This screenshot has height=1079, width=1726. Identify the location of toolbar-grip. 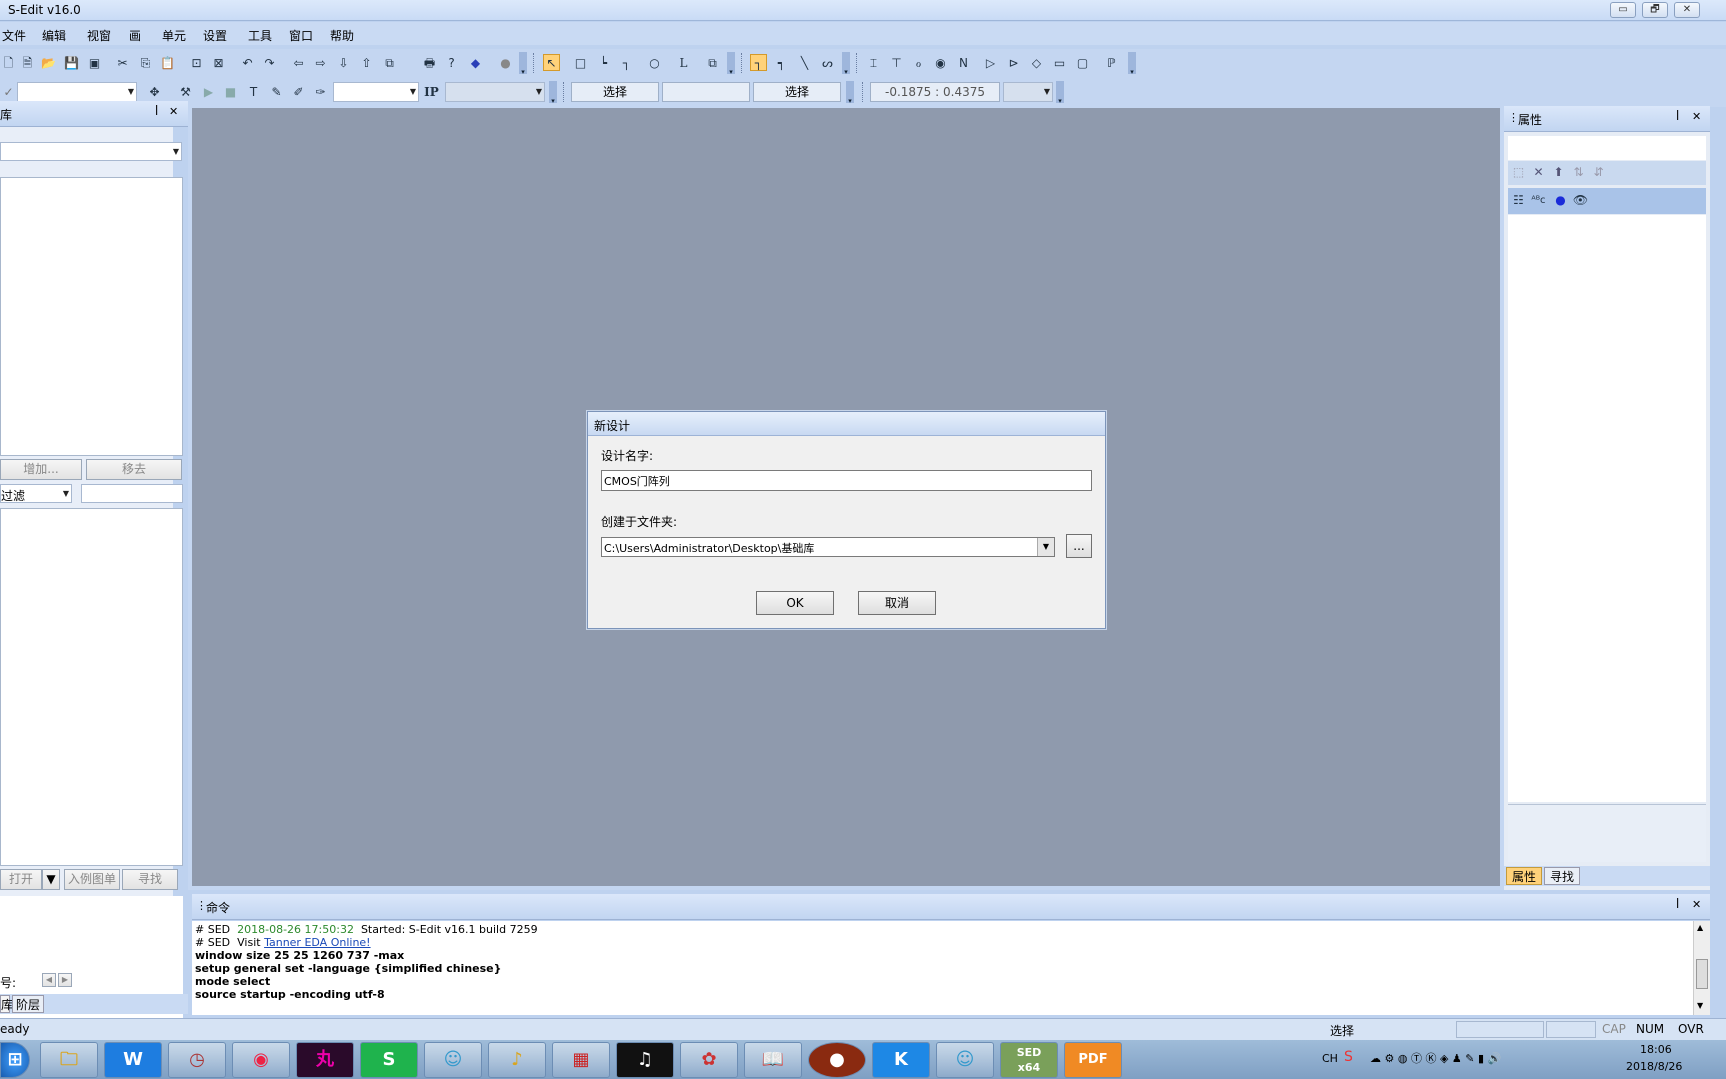
(534, 63).